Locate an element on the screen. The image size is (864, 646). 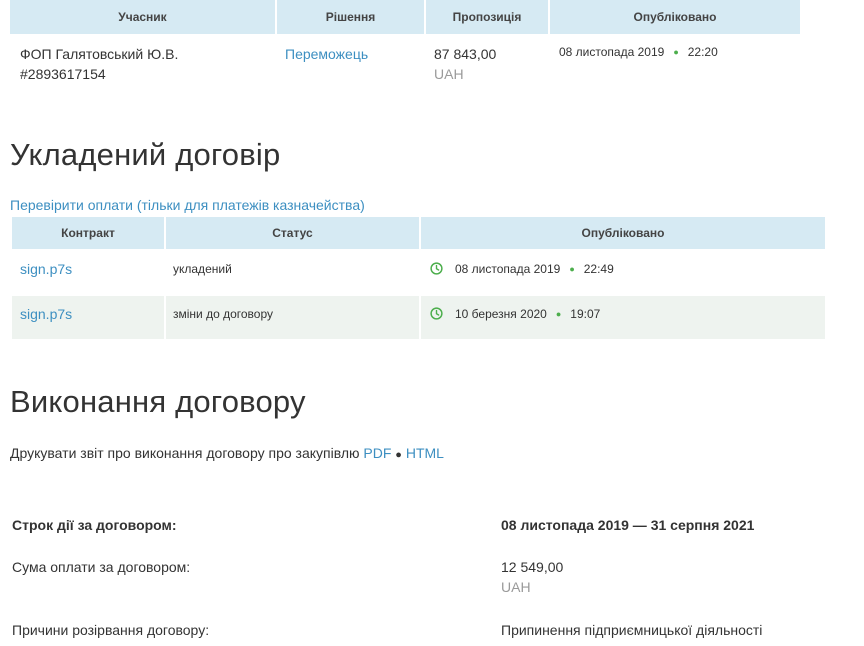
contract-date: 08 листопада 2019 is located at coordinates (508, 269).